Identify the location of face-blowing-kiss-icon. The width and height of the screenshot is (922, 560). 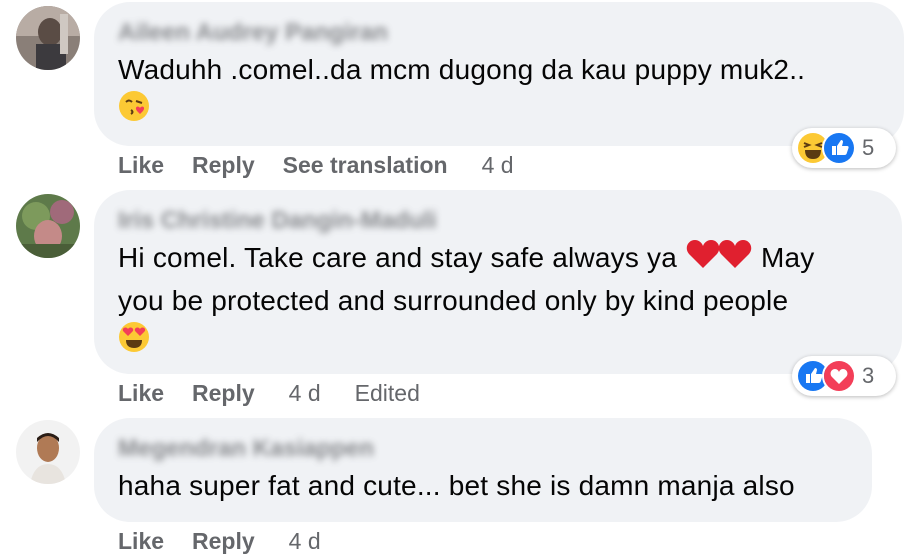
(134, 111).